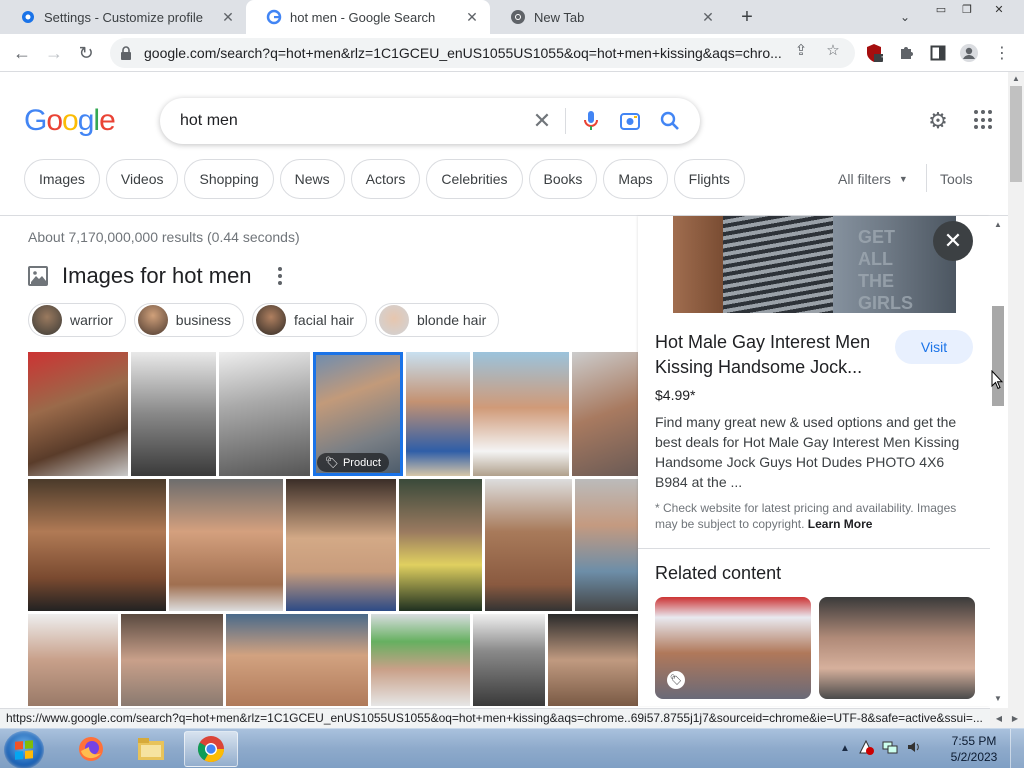  What do you see at coordinates (845, 748) in the screenshot?
I see `tray-expand-icon: ▲` at bounding box center [845, 748].